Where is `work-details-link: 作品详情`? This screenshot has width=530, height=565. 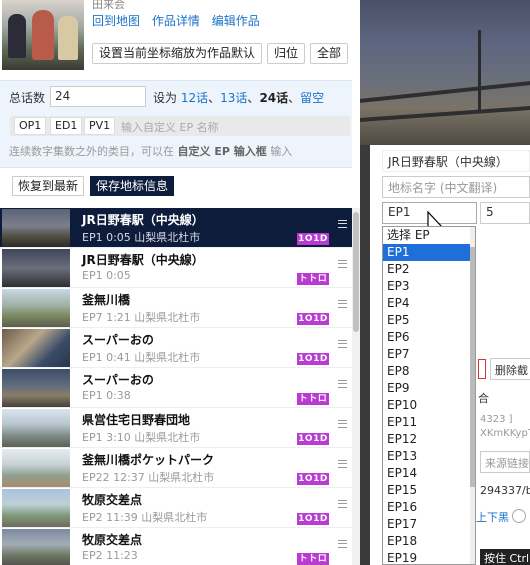 work-details-link: 作品详情 is located at coordinates (176, 21).